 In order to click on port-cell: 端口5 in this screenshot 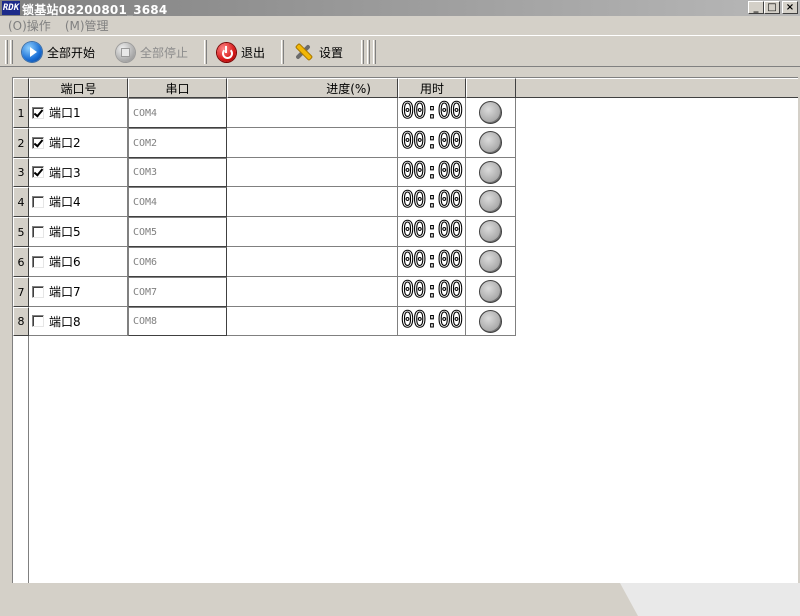, I will do `click(78, 232)`.